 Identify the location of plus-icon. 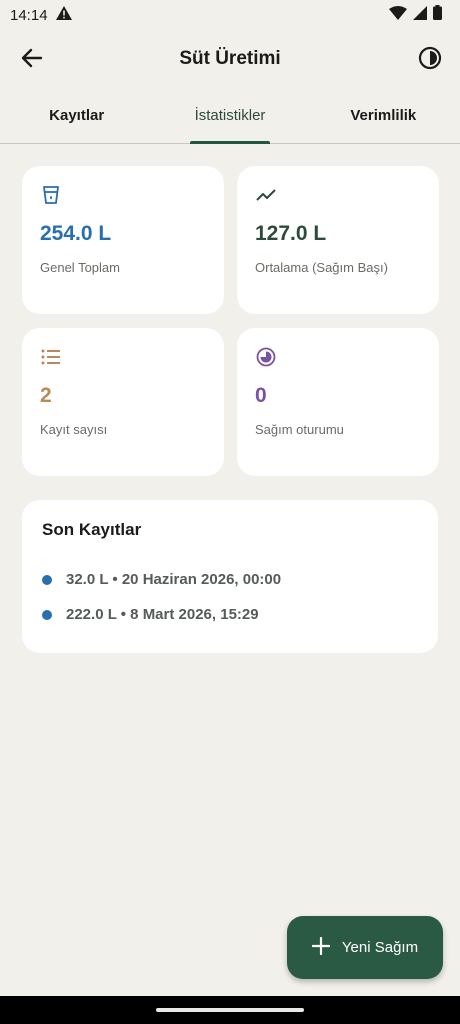
(321, 947).